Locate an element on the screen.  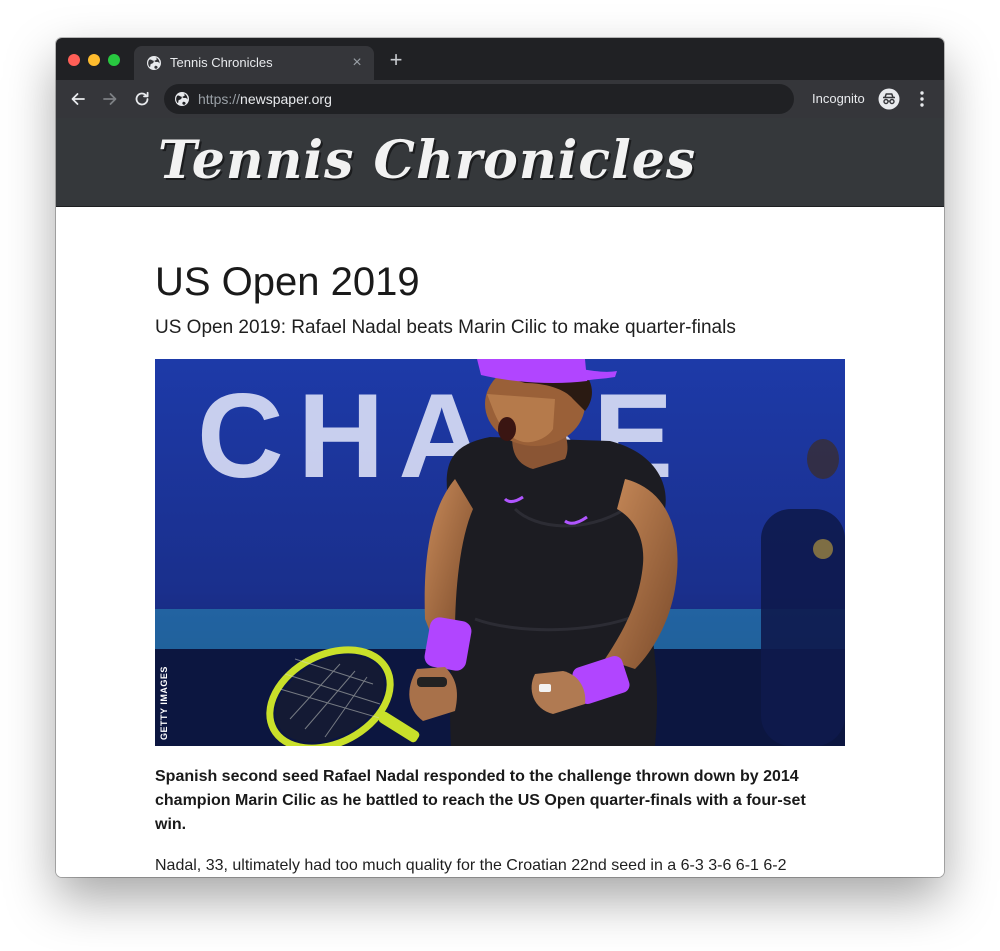
site-logo: Tennis Chronicles is located at coordinates (427, 161).